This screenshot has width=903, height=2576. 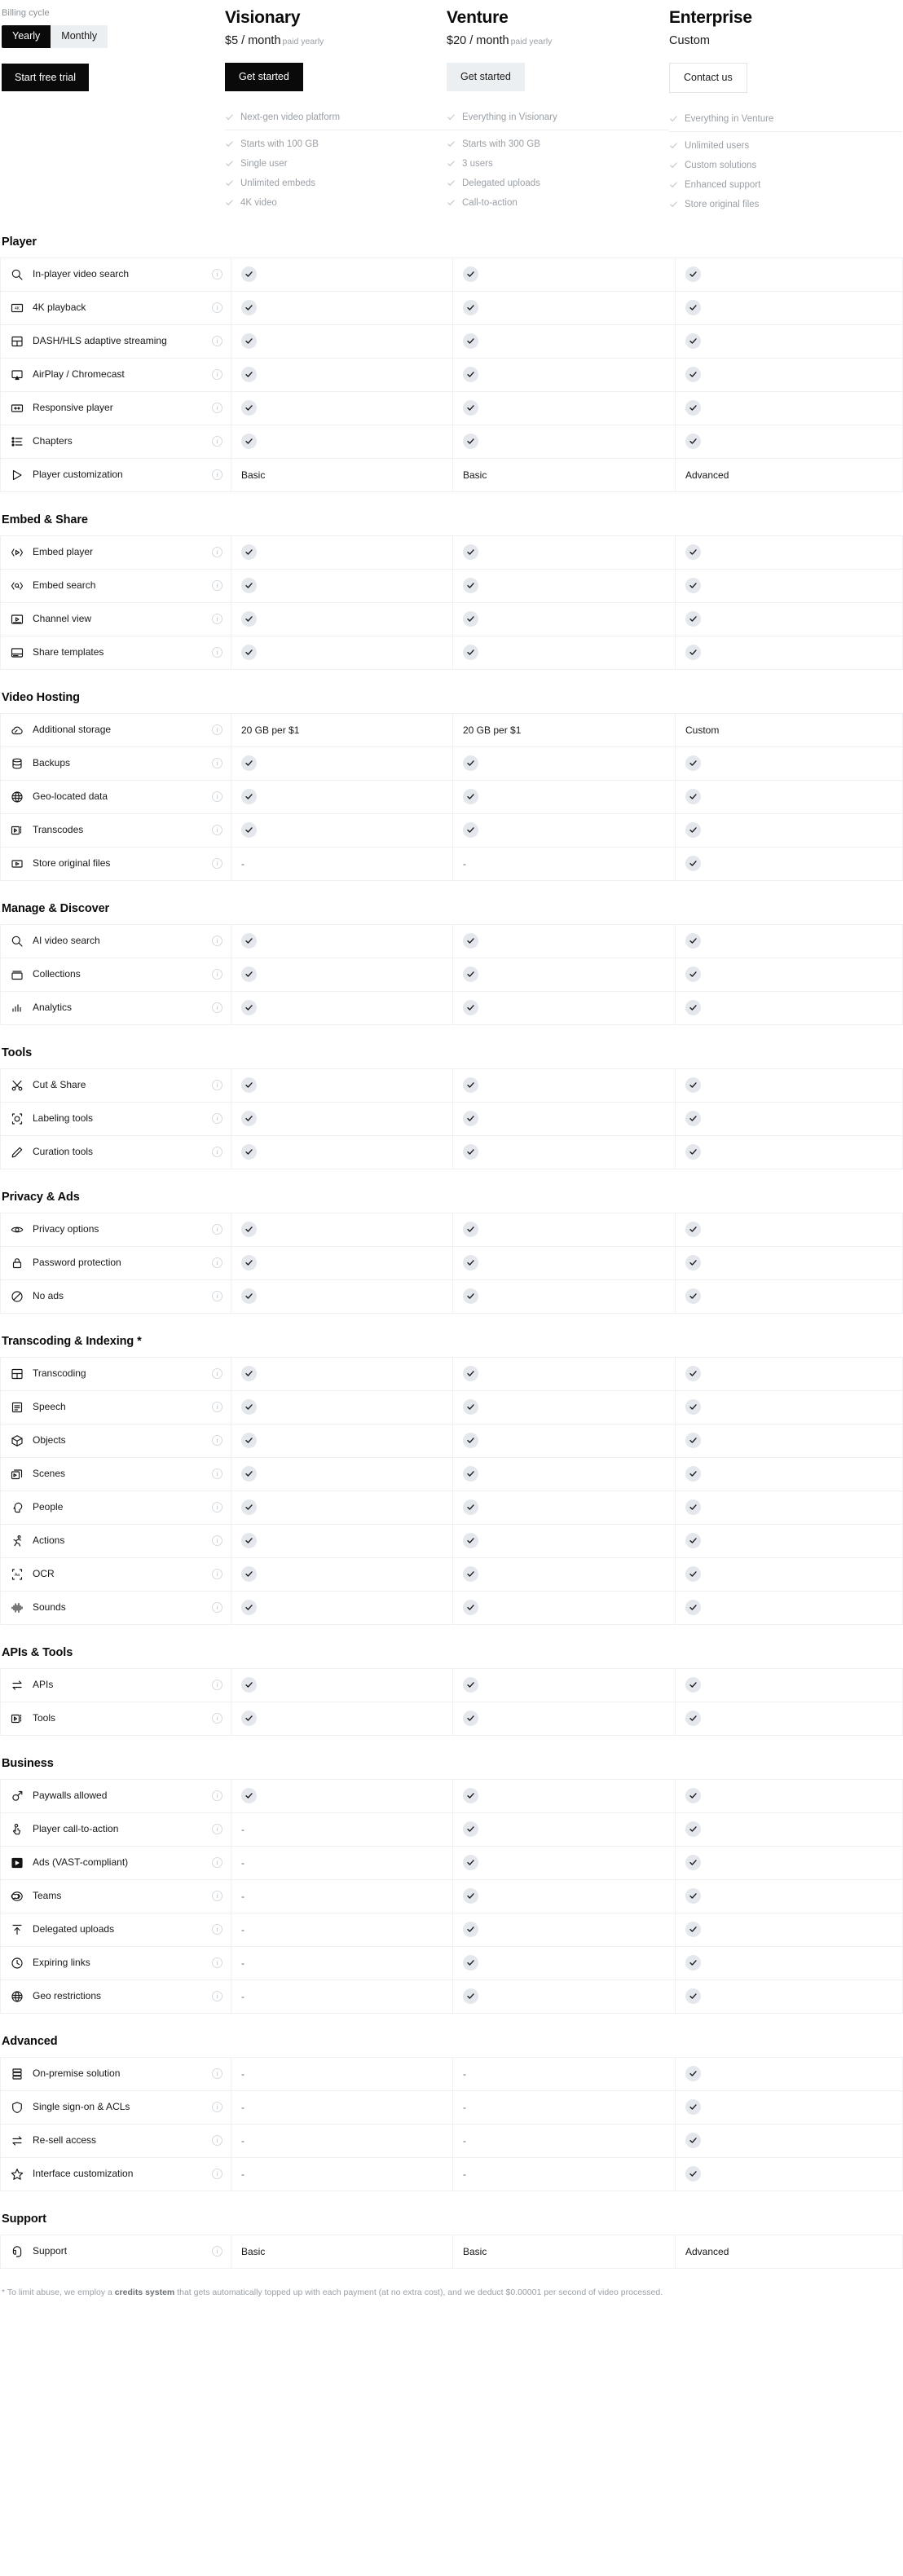 I want to click on value-cell: Basic, so click(x=342, y=474).